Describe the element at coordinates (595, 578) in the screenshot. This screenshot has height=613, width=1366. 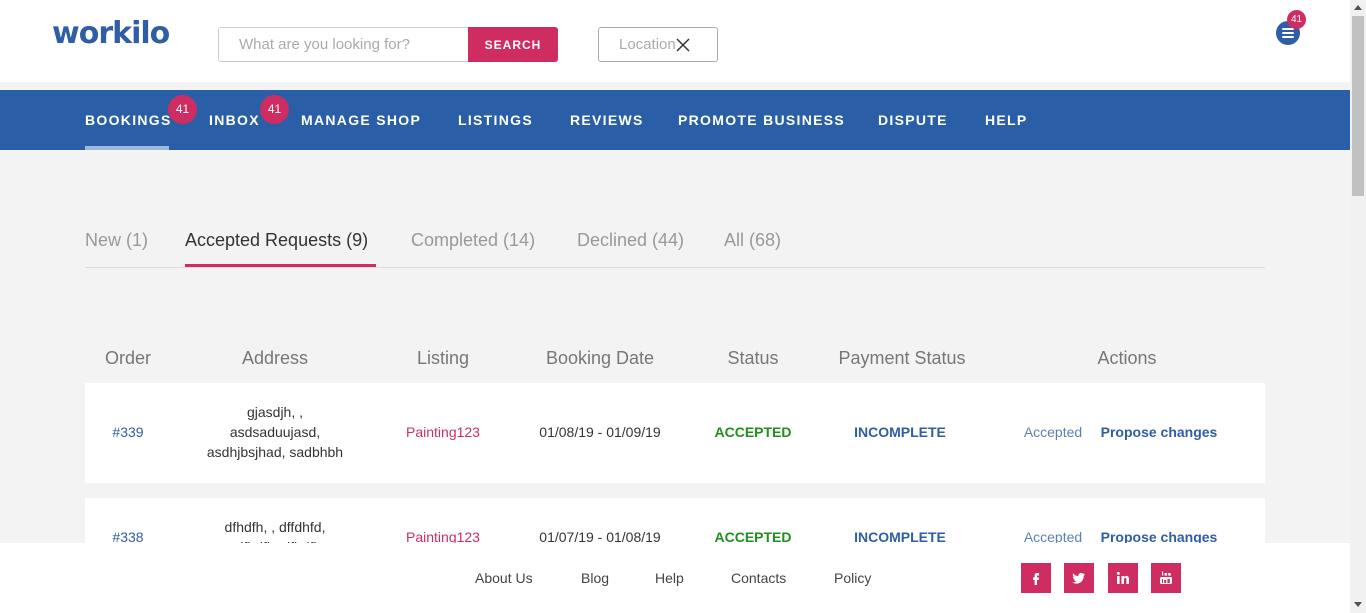
I see `footer-link-blog: Blog` at that location.